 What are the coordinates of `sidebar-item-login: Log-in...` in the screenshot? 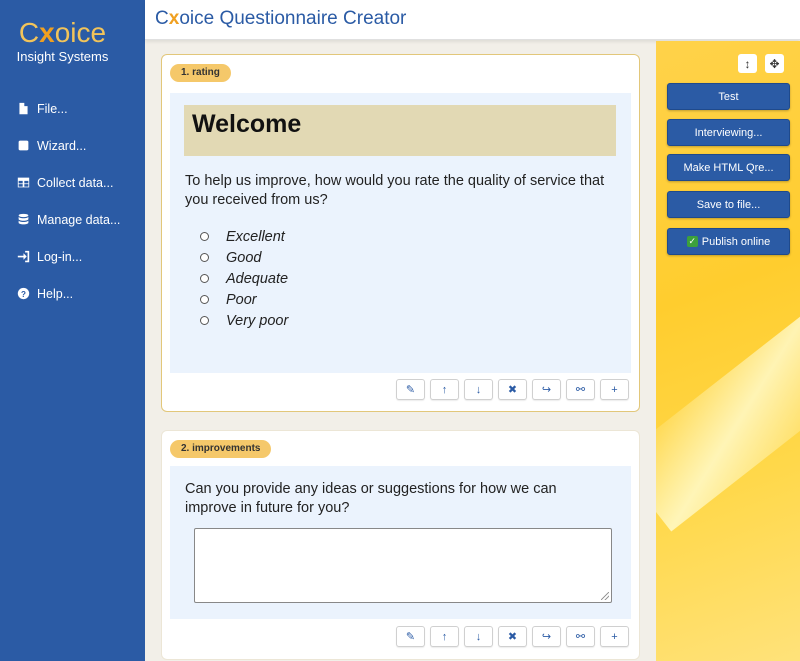 It's located at (68, 256).